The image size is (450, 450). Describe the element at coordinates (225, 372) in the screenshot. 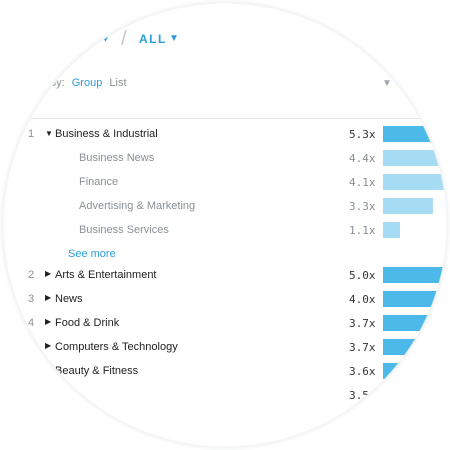

I see `category-row: Beauty & Fitness 3.6x` at that location.